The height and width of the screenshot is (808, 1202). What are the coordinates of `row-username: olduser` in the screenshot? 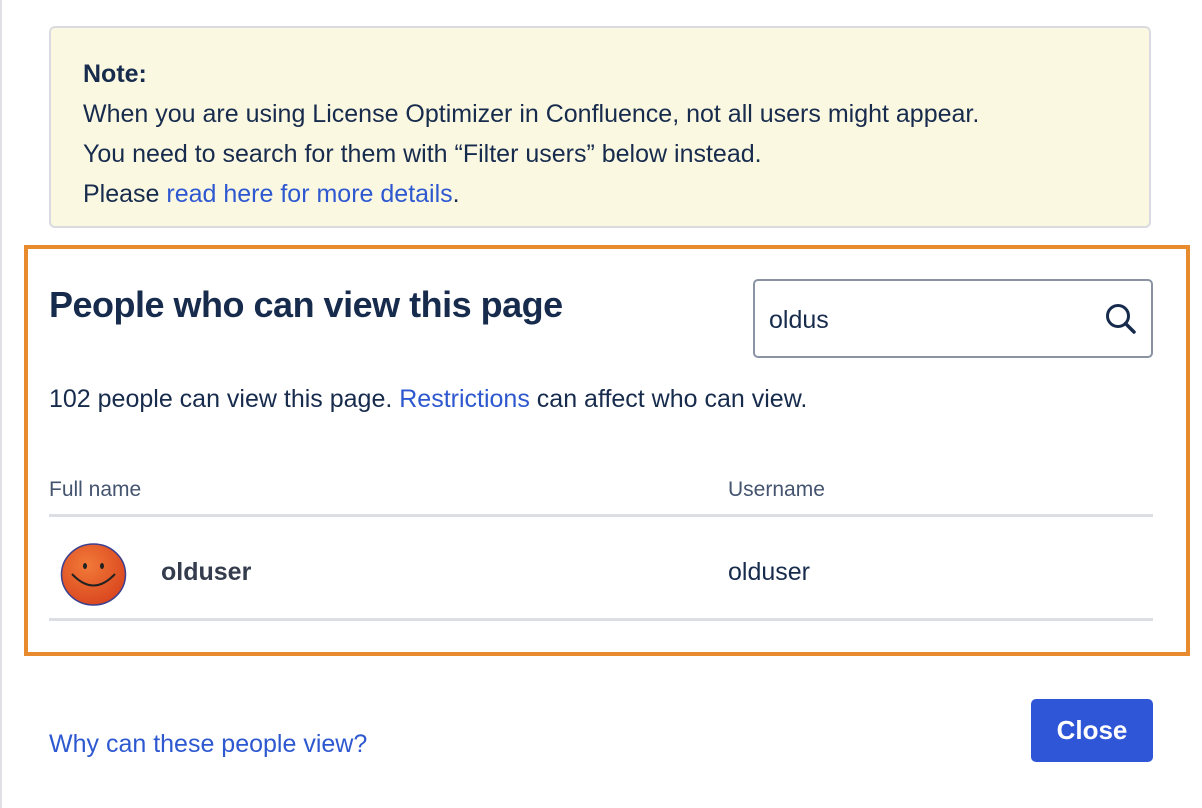 It's located at (769, 572).